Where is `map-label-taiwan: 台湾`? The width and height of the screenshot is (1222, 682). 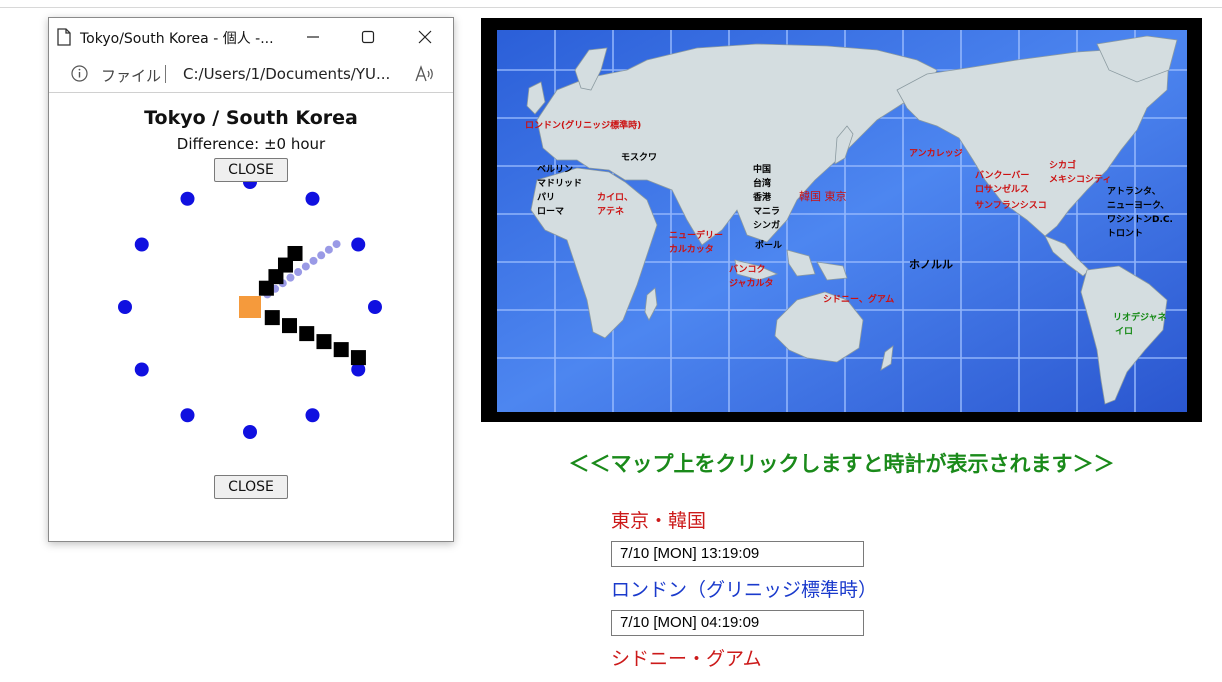
map-label-taiwan: 台湾 is located at coordinates (762, 183).